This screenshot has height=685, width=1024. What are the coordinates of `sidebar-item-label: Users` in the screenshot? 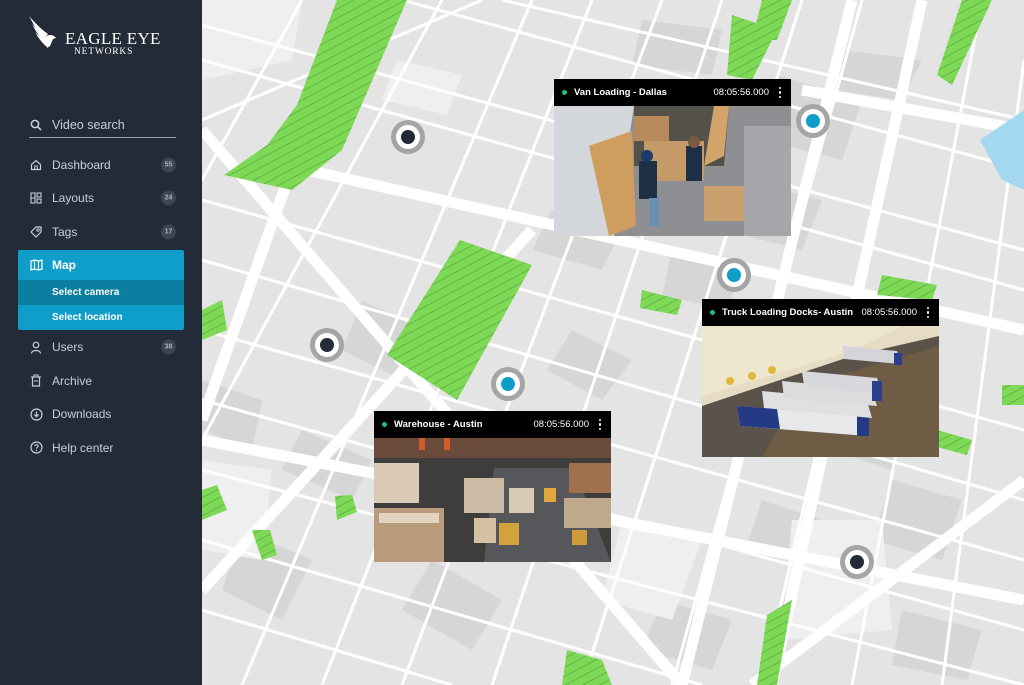 It's located at (68, 347).